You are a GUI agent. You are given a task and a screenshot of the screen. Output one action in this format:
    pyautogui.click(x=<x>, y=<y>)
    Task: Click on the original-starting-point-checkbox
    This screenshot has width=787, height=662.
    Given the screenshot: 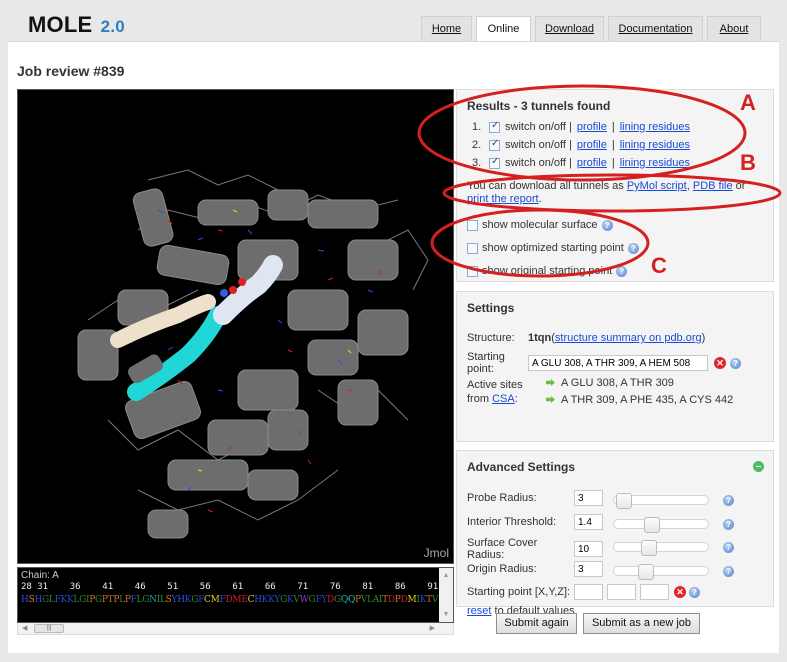 What is the action you would take?
    pyautogui.click(x=472, y=271)
    